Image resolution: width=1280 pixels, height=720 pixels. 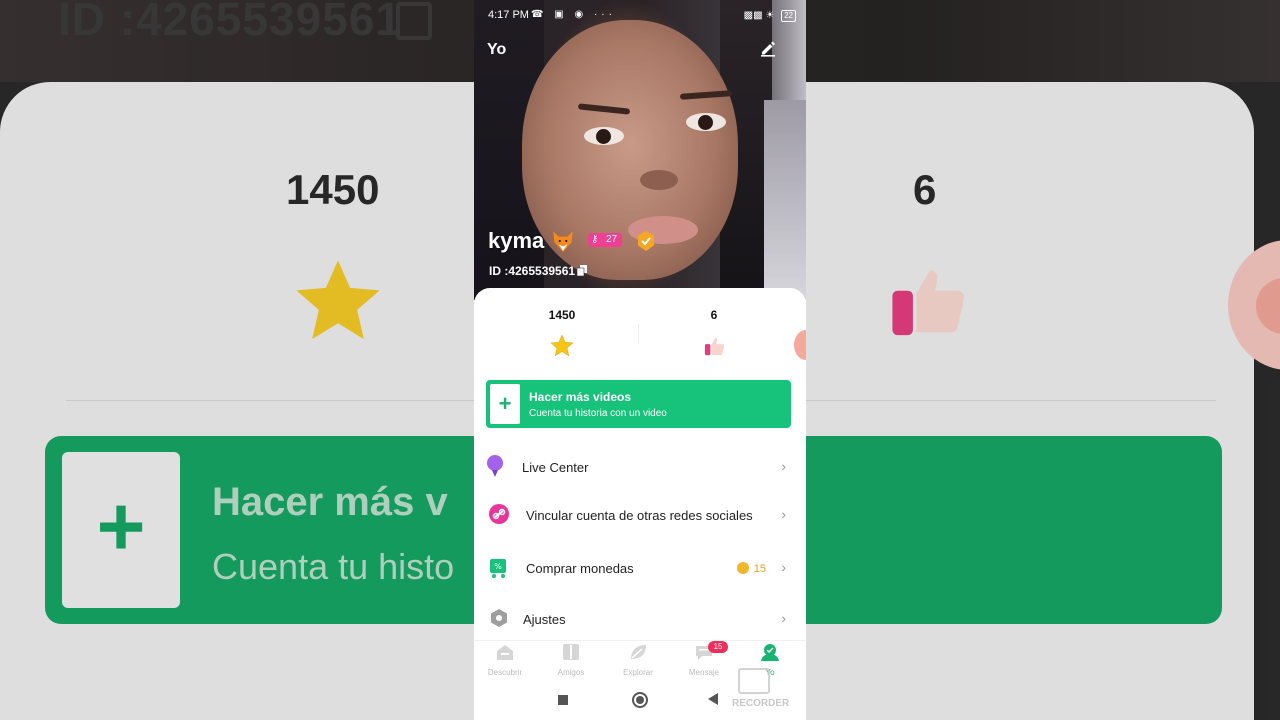 I want to click on nose, so click(x=659, y=180).